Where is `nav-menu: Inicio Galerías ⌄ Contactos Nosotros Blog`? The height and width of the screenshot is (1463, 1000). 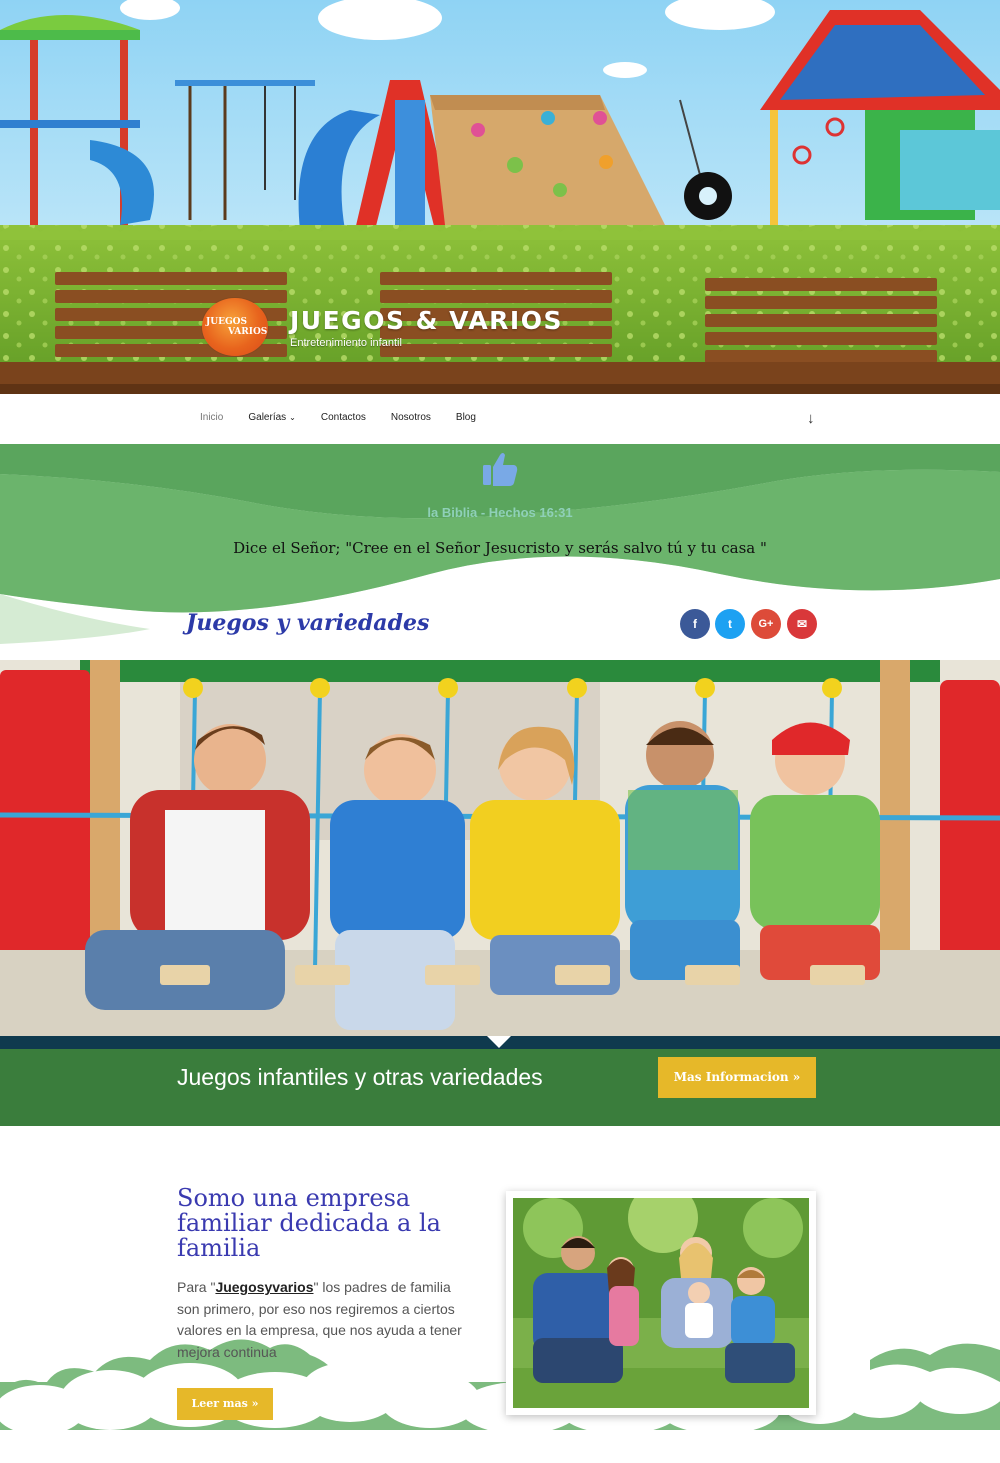
nav-menu: Inicio Galerías ⌄ Contactos Nosotros Blog is located at coordinates (350, 417).